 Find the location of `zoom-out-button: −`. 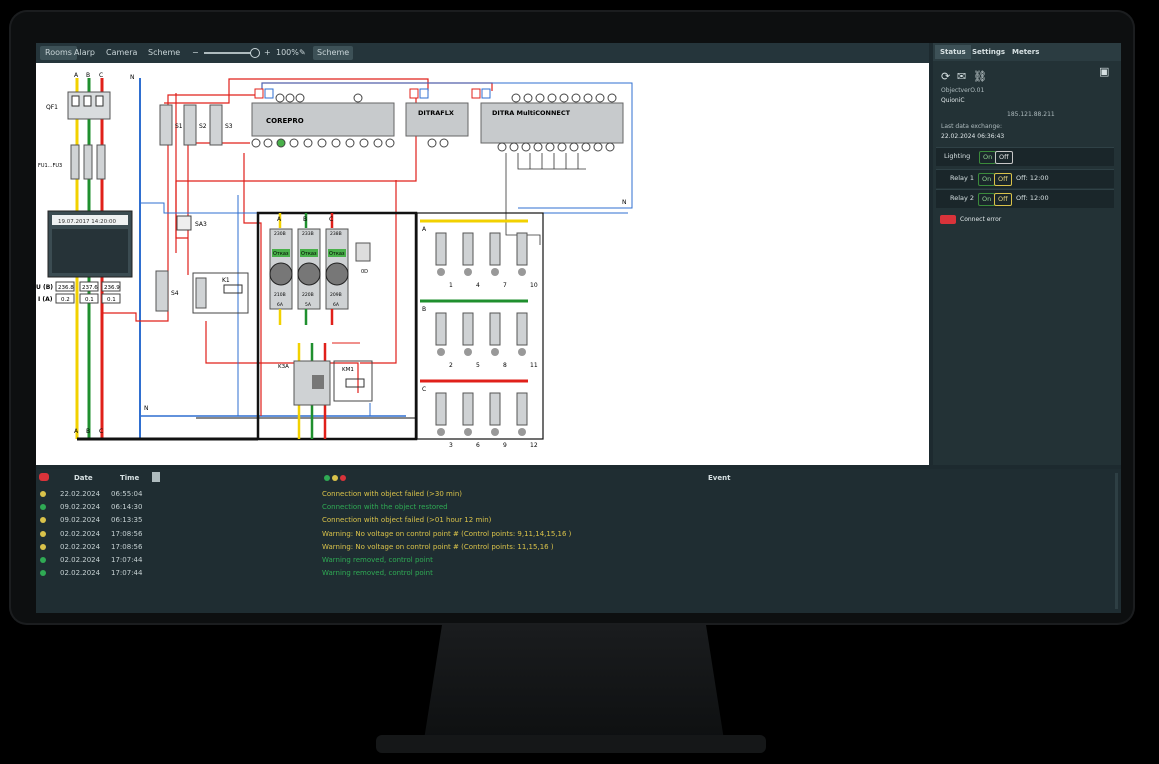

zoom-out-button: − is located at coordinates (195, 53).